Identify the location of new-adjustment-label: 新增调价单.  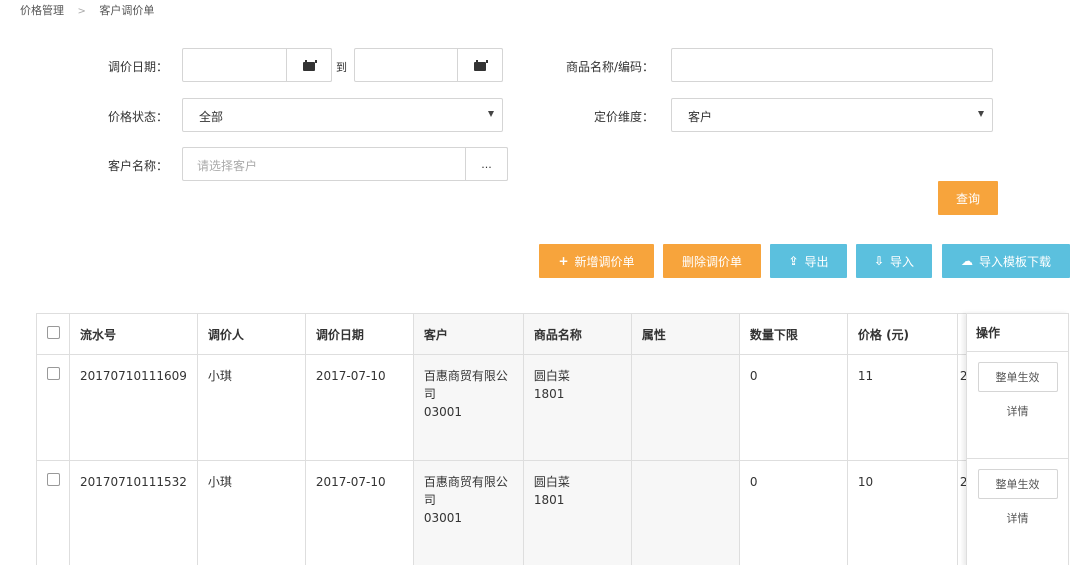
(604, 261).